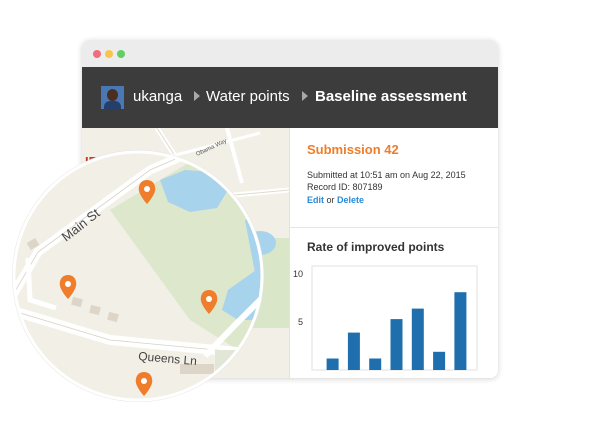 The width and height of the screenshot is (596, 442). I want to click on edit-link: Edit, so click(315, 200).